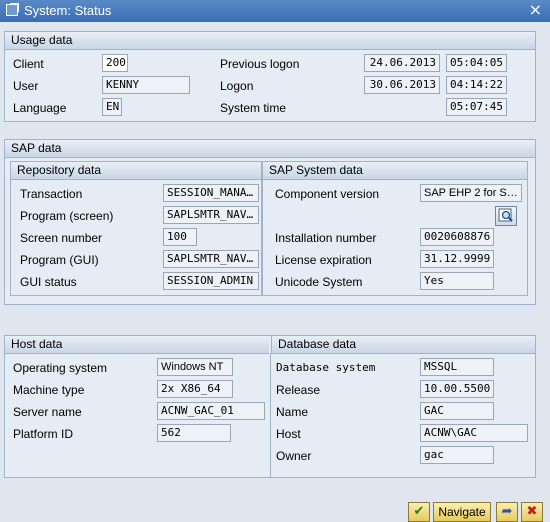  What do you see at coordinates (326, 367) in the screenshot?
I see `database-system-label: Database system` at bounding box center [326, 367].